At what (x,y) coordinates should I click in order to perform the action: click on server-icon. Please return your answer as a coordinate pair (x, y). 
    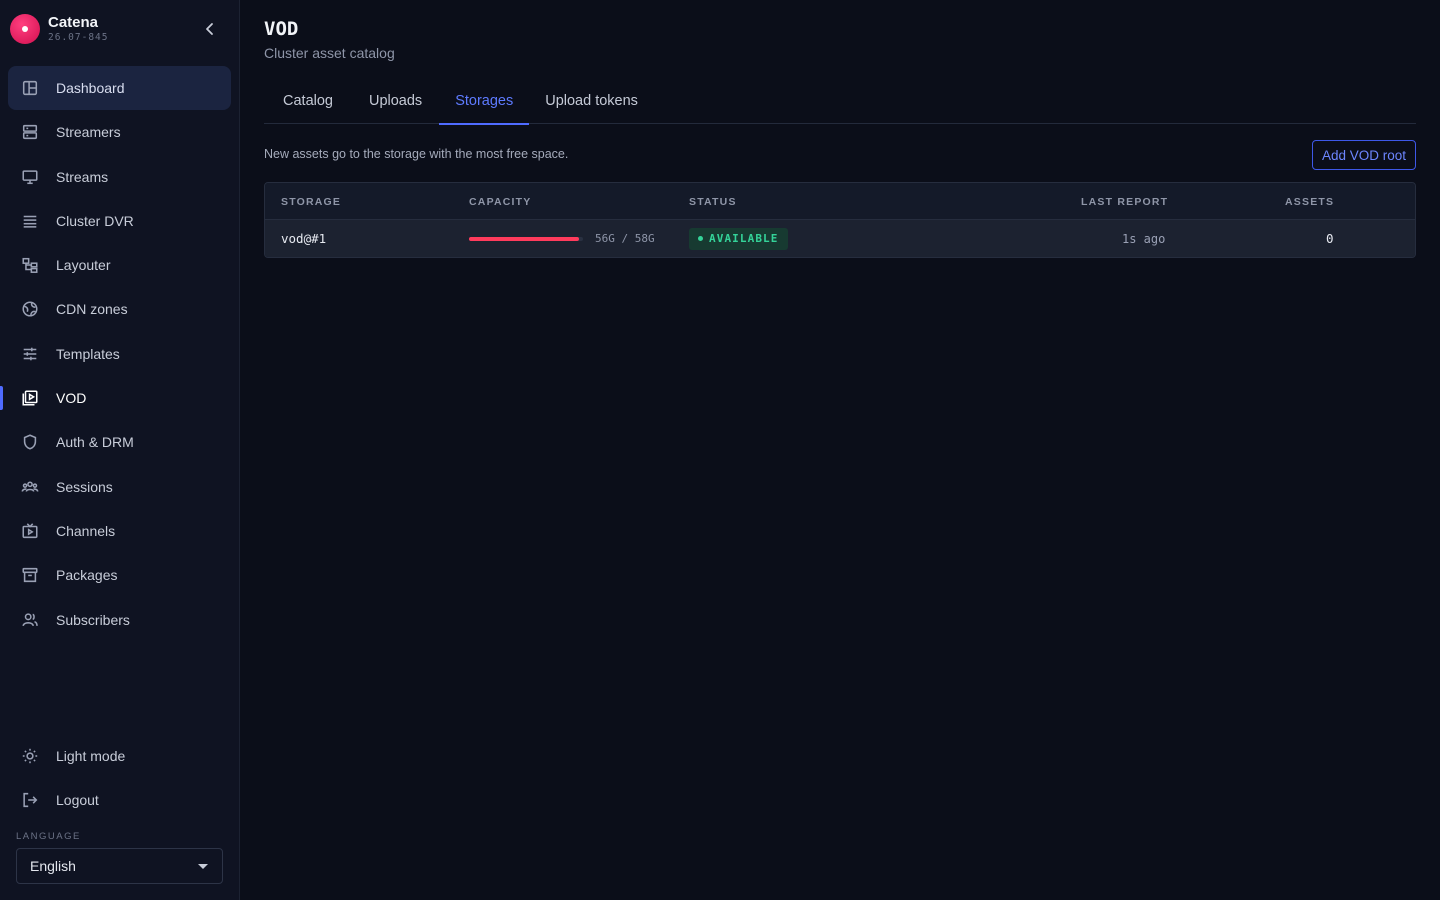
    Looking at the image, I should click on (30, 132).